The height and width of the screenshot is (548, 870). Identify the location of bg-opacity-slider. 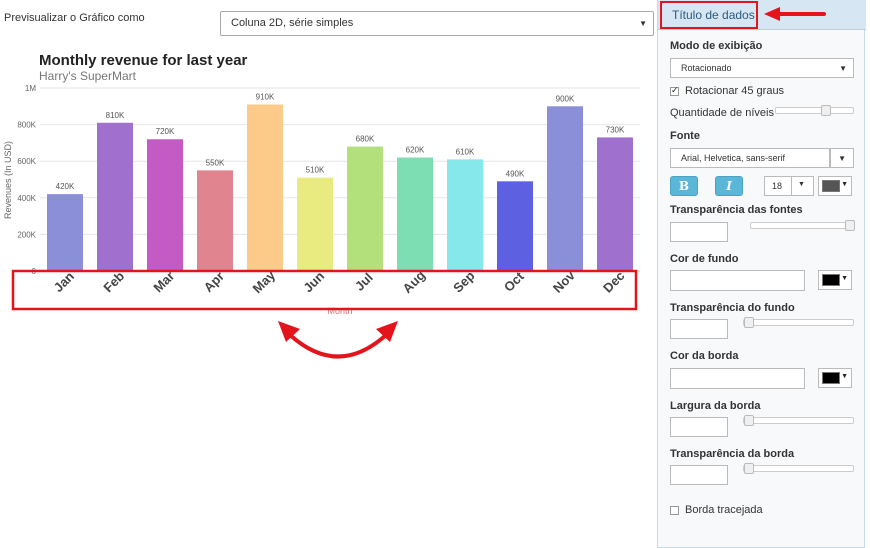
(798, 322).